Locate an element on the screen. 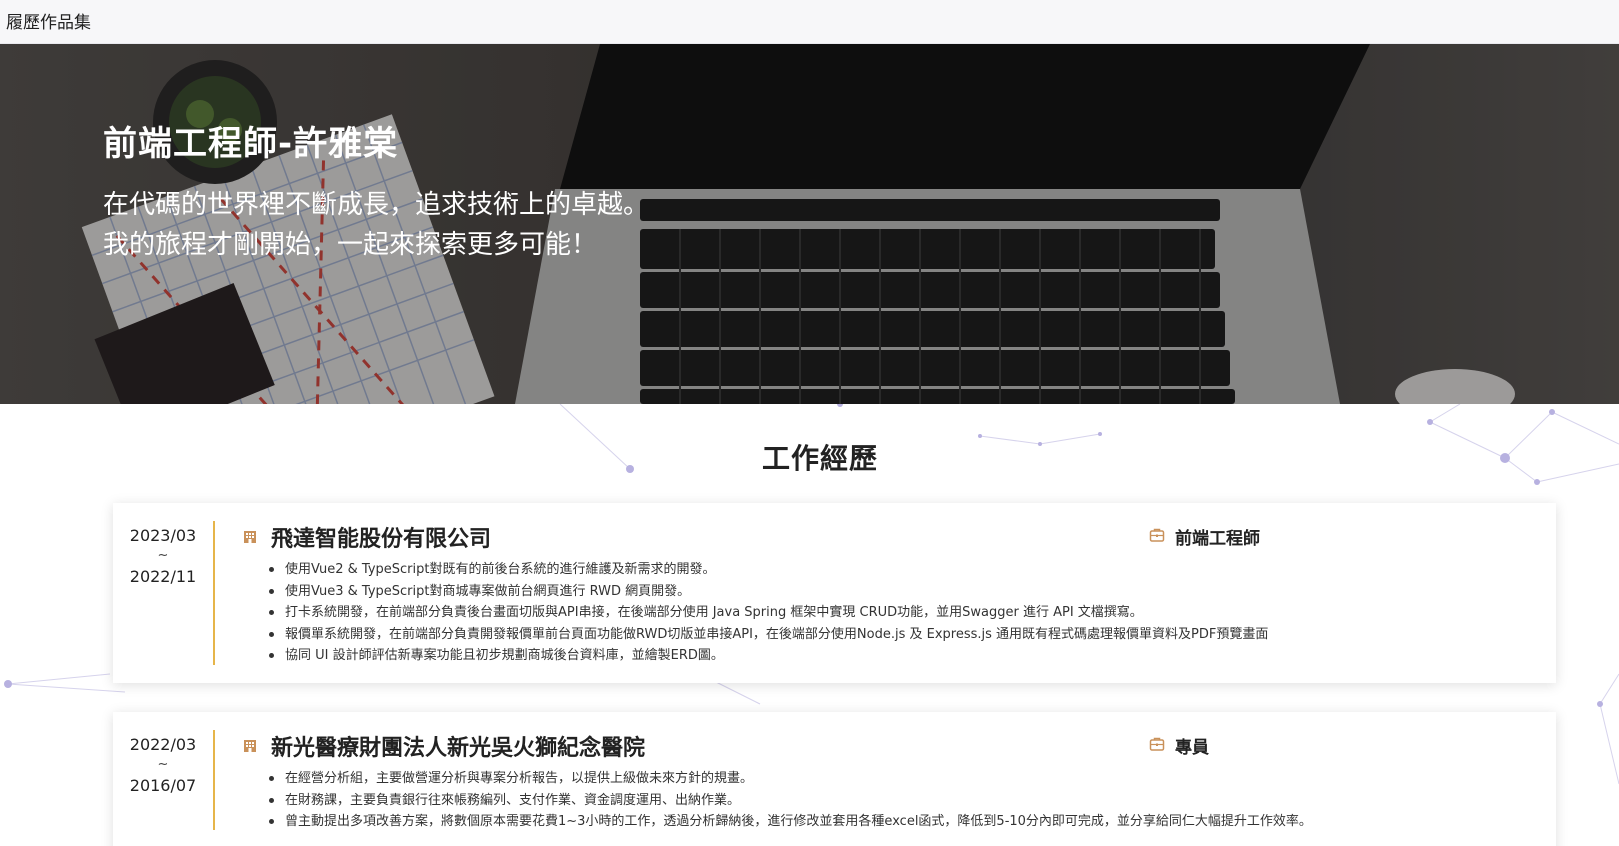  job-role: 專員 is located at coordinates (1192, 748).